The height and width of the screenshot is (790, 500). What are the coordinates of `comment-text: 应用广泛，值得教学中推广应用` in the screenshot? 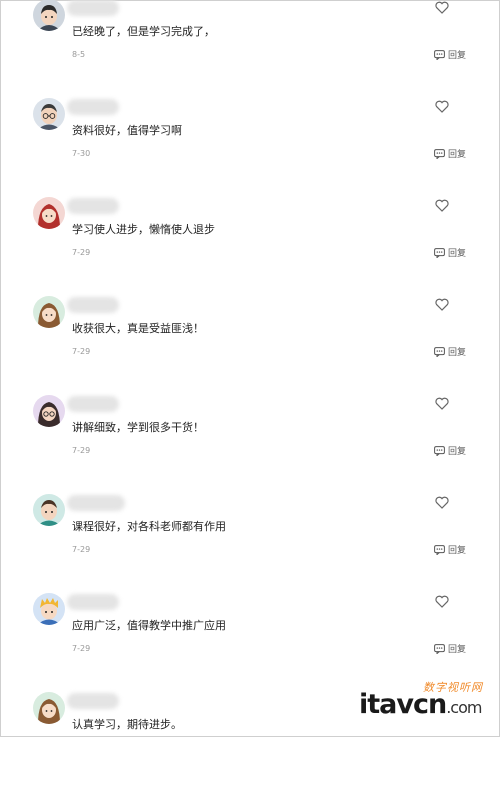 It's located at (149, 625).